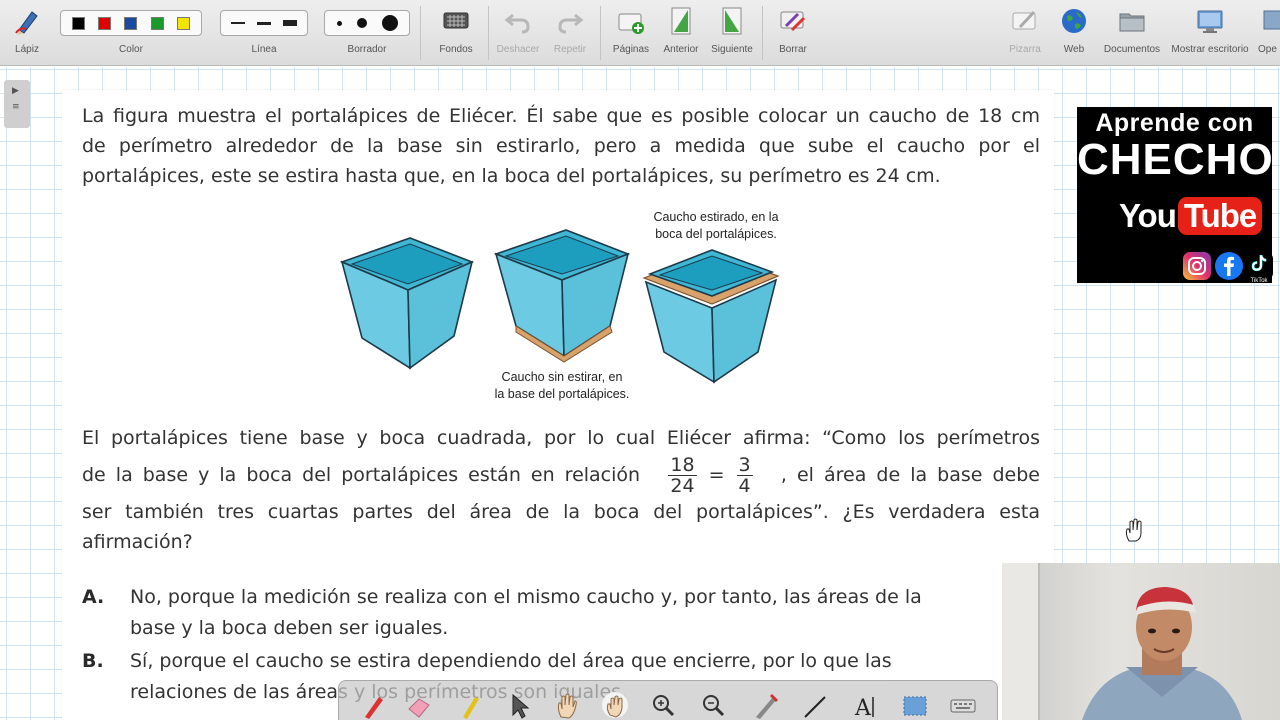 The image size is (1280, 720). What do you see at coordinates (744, 464) in the screenshot?
I see `fraction-numerator: 3` at bounding box center [744, 464].